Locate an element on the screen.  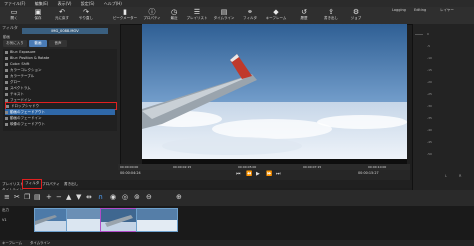
clip-name-label: IMG_0088.MOV is located at coordinates (65, 31).